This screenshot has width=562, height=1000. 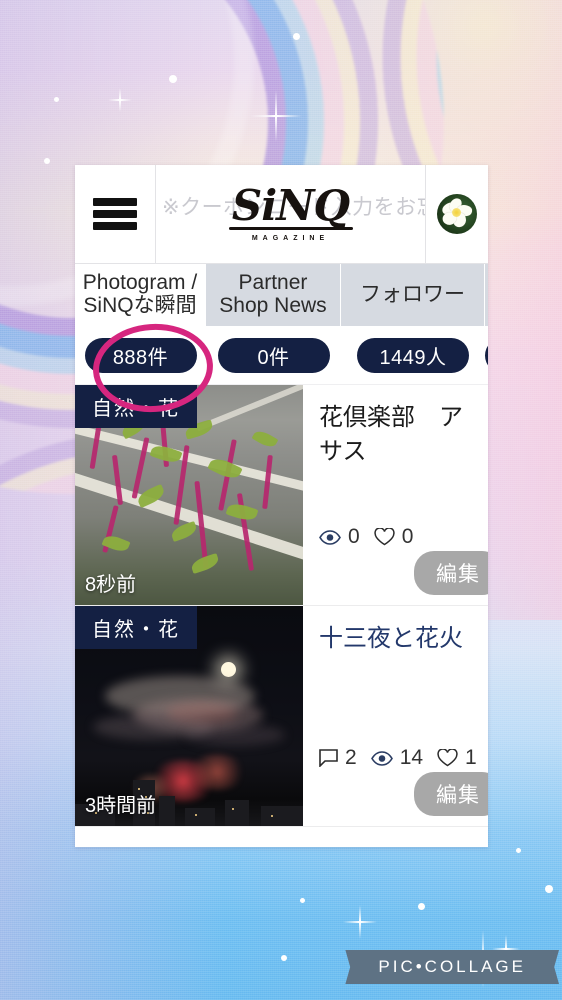 I want to click on post-title-line1: 十三夜と花火, so click(x=403, y=639).